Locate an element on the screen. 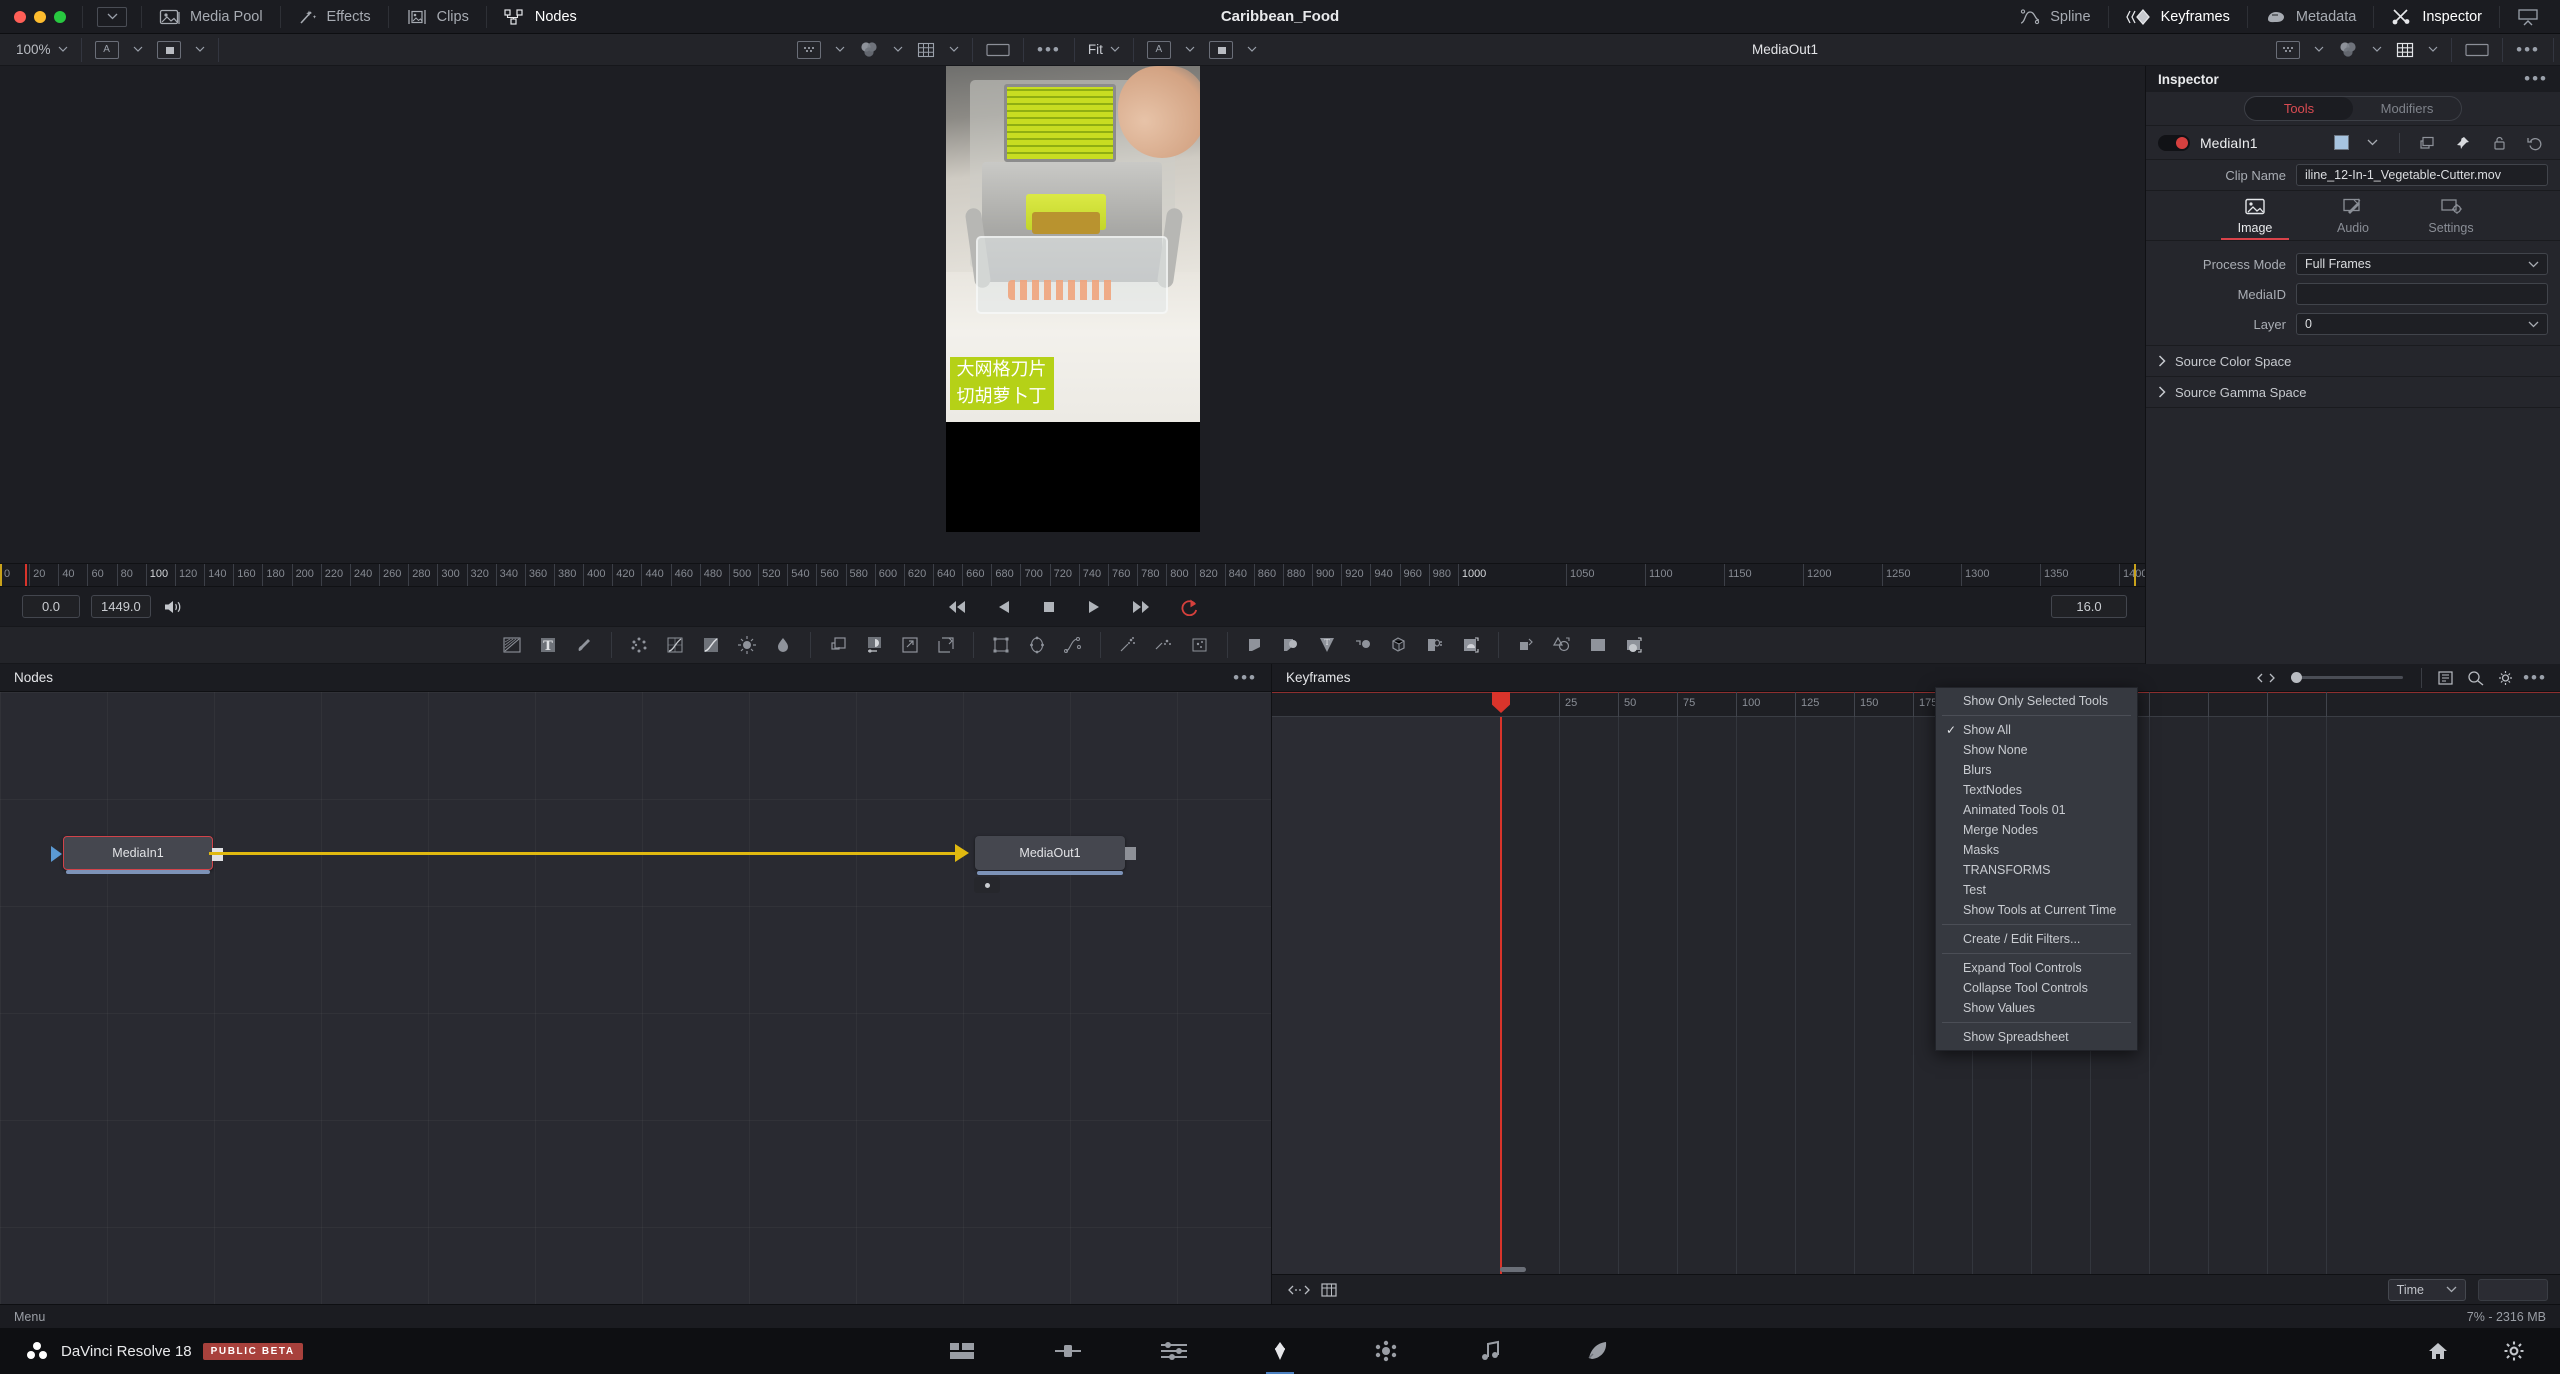 This screenshot has height=1374, width=2560. node-mediain1: MediaIn1 is located at coordinates (137, 855).